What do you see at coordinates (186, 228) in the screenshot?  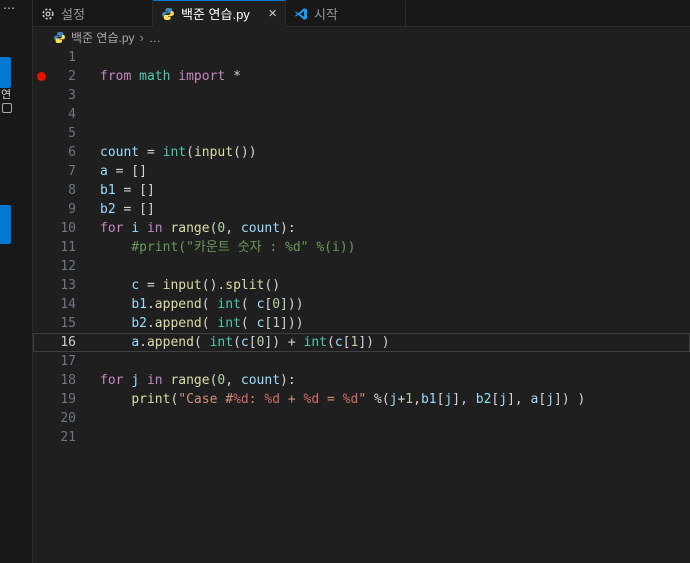 I see `code-text: for i in range(0, count):` at bounding box center [186, 228].